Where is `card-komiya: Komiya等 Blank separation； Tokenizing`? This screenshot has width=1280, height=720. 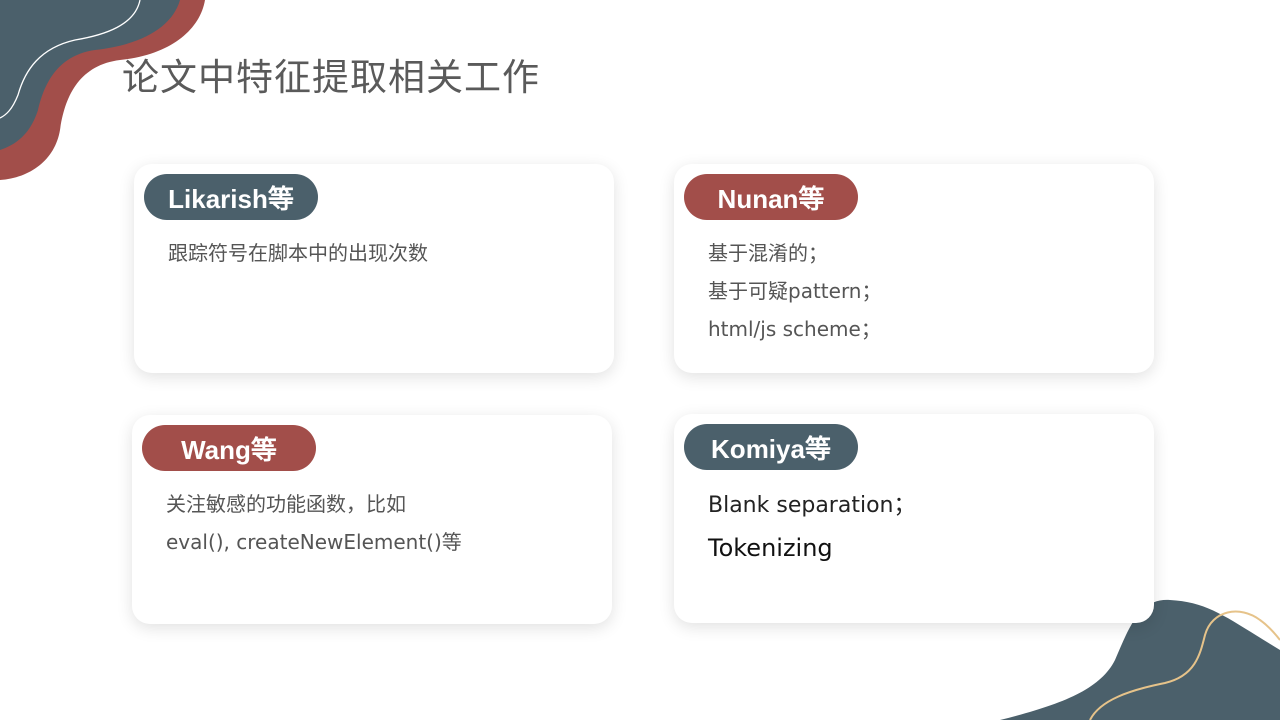 card-komiya: Komiya等 Blank separation； Tokenizing is located at coordinates (914, 518).